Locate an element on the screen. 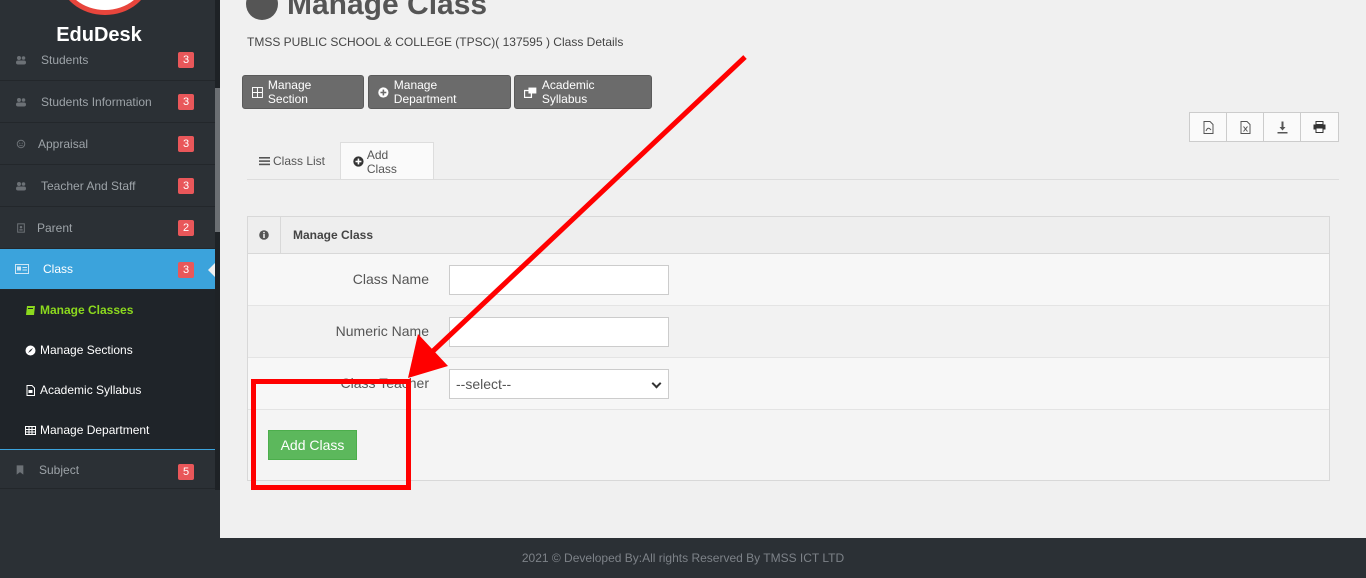 This screenshot has height=578, width=1366. select-value: --select-- is located at coordinates (484, 384).